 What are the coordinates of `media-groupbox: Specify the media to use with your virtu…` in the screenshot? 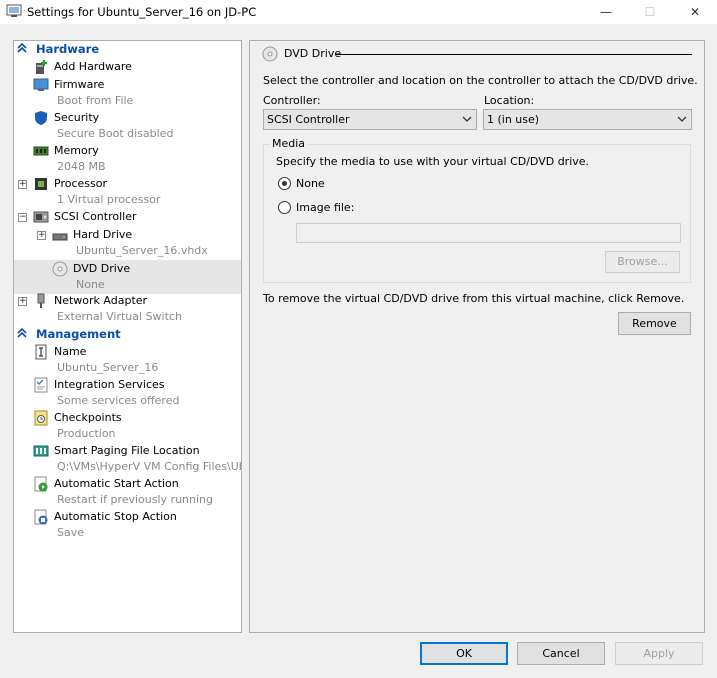 It's located at (477, 213).